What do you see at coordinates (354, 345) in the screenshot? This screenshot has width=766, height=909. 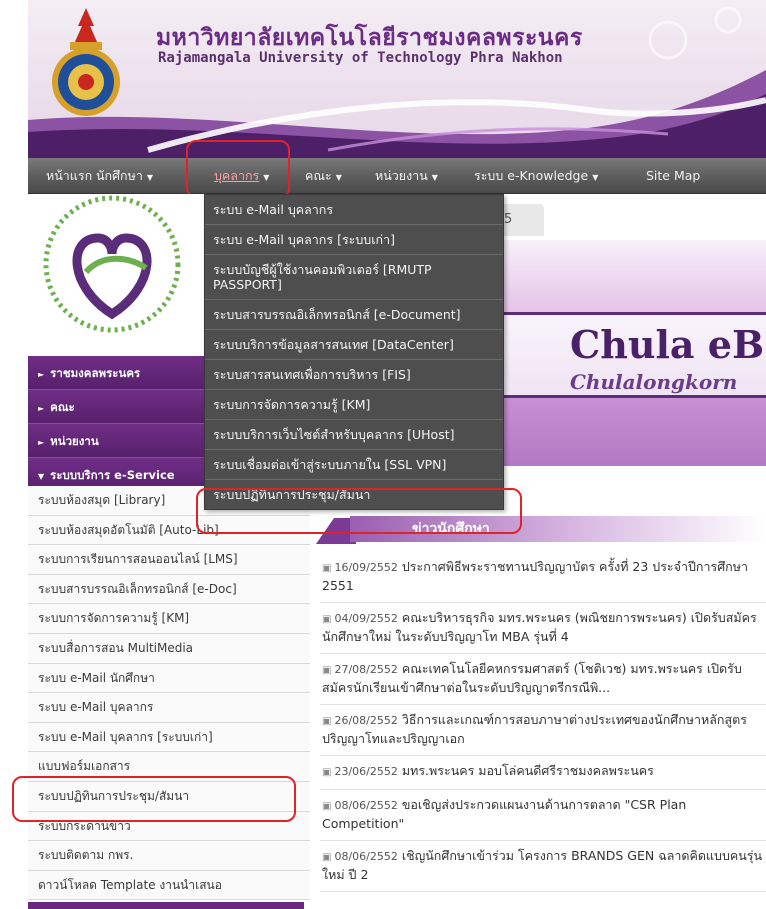 I see `dropdown-item-datacenter: ระบบบริการข้อมูลสารสนเทศ [DataCenter]` at bounding box center [354, 345].